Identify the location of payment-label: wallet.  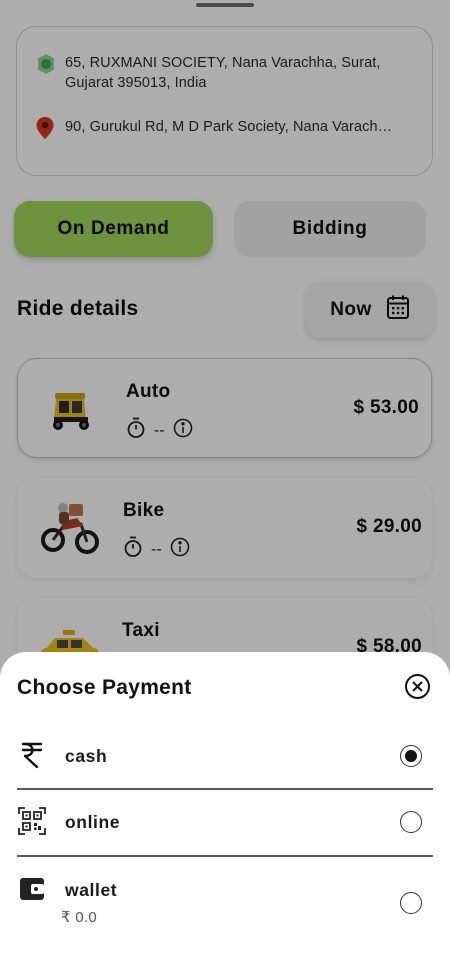
(91, 890).